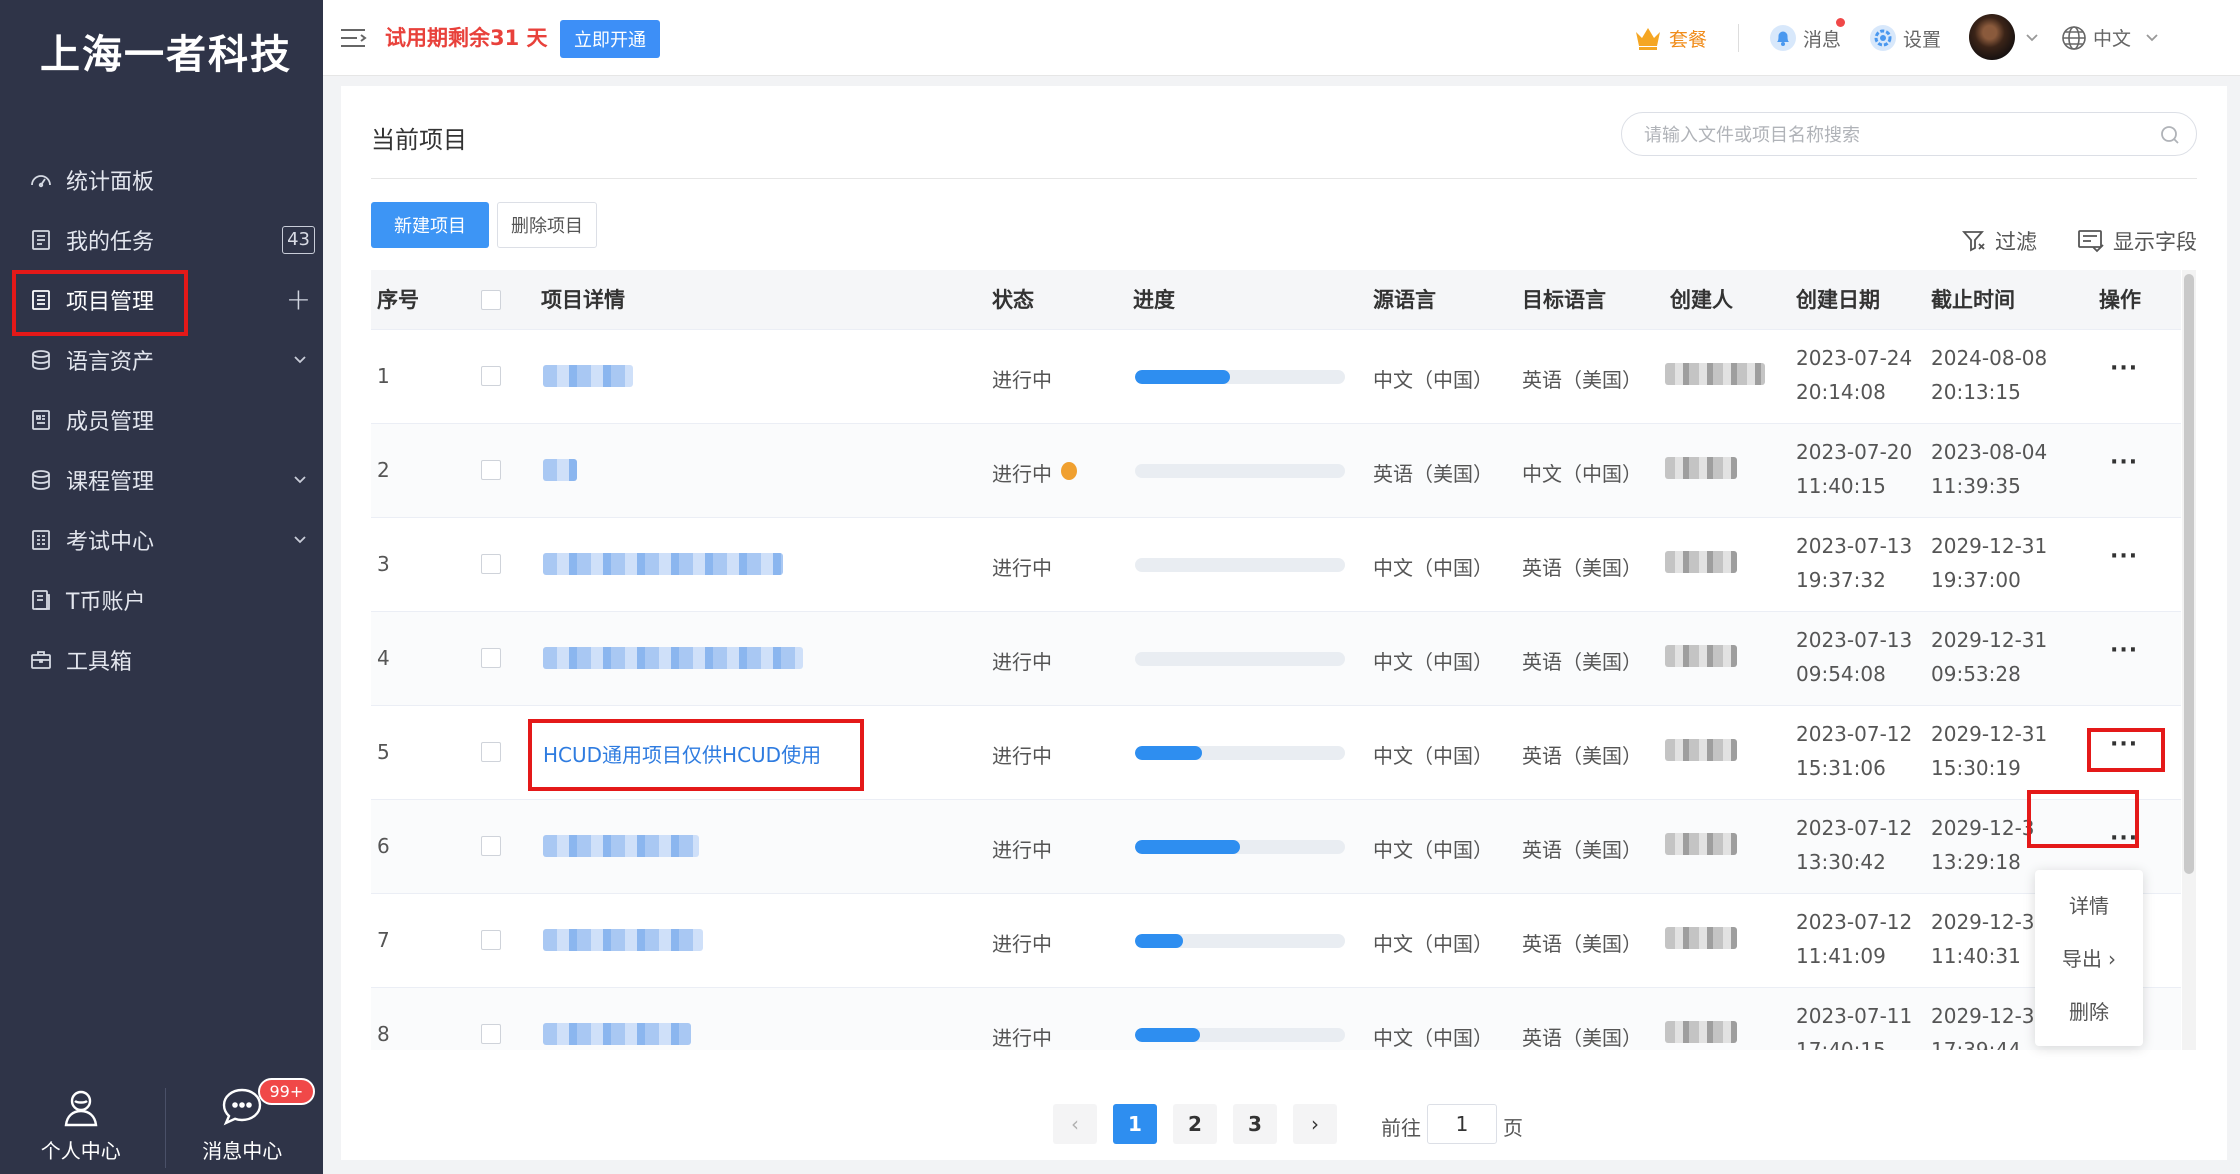 The width and height of the screenshot is (2240, 1174). Describe the element at coordinates (2032, 38) in the screenshot. I see `chevron-down-icon` at that location.